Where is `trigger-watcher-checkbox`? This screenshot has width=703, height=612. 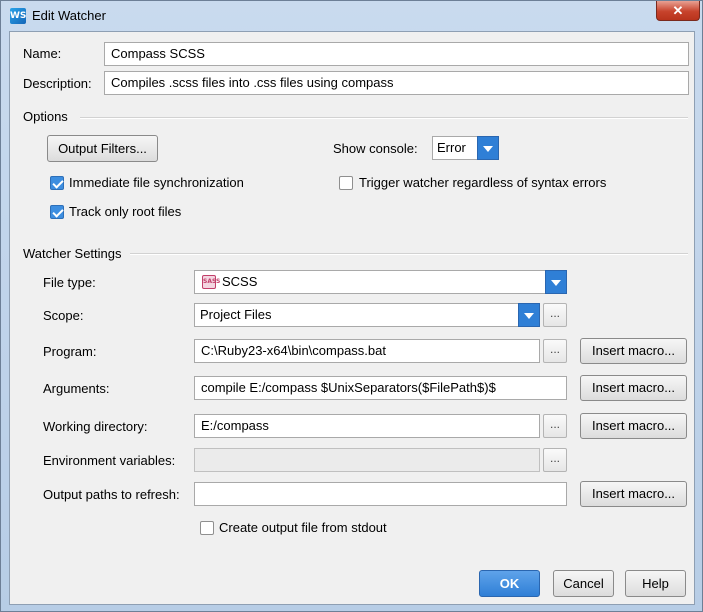 trigger-watcher-checkbox is located at coordinates (346, 183).